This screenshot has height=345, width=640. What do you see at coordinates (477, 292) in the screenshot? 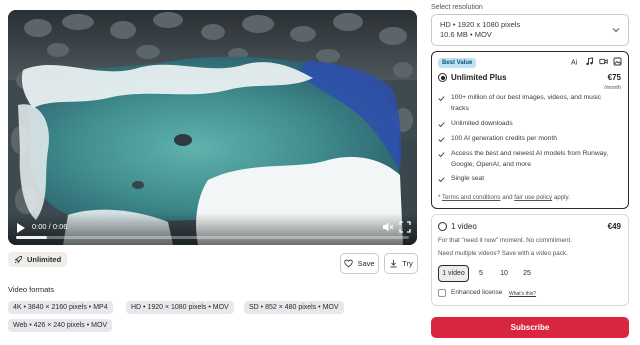
I see `enhanced-license-label: Enhanced license` at bounding box center [477, 292].